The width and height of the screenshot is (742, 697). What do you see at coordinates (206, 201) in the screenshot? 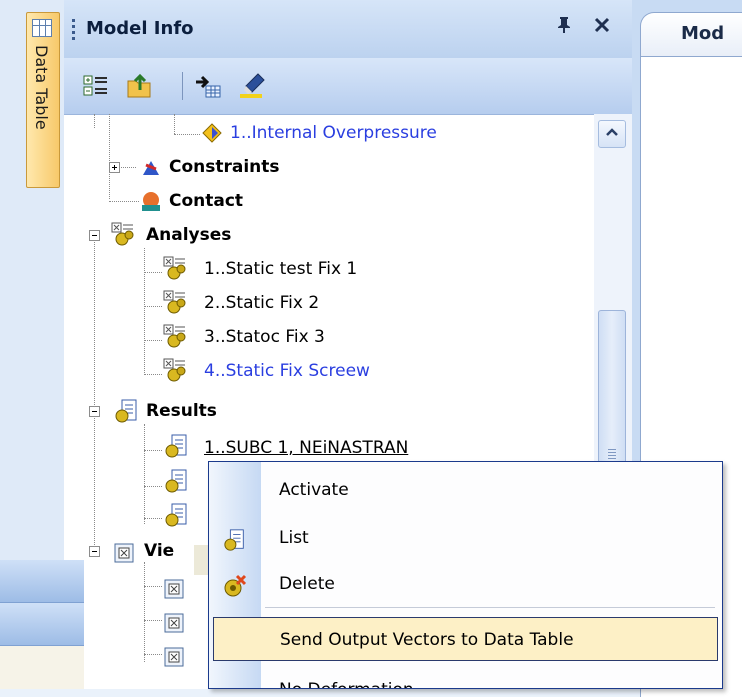
I see `tree-item-label: Contact` at bounding box center [206, 201].